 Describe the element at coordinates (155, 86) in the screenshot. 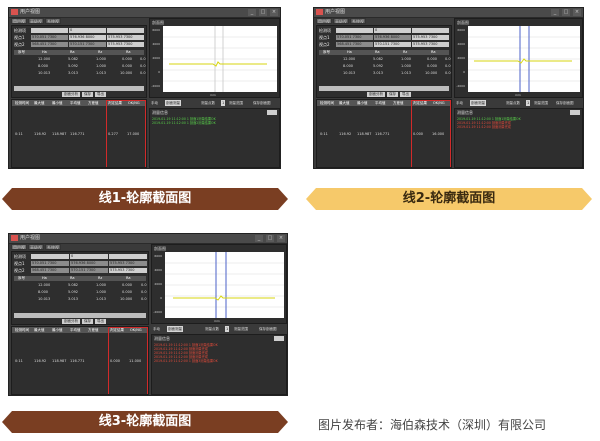

I see `y-tick: -2000` at that location.